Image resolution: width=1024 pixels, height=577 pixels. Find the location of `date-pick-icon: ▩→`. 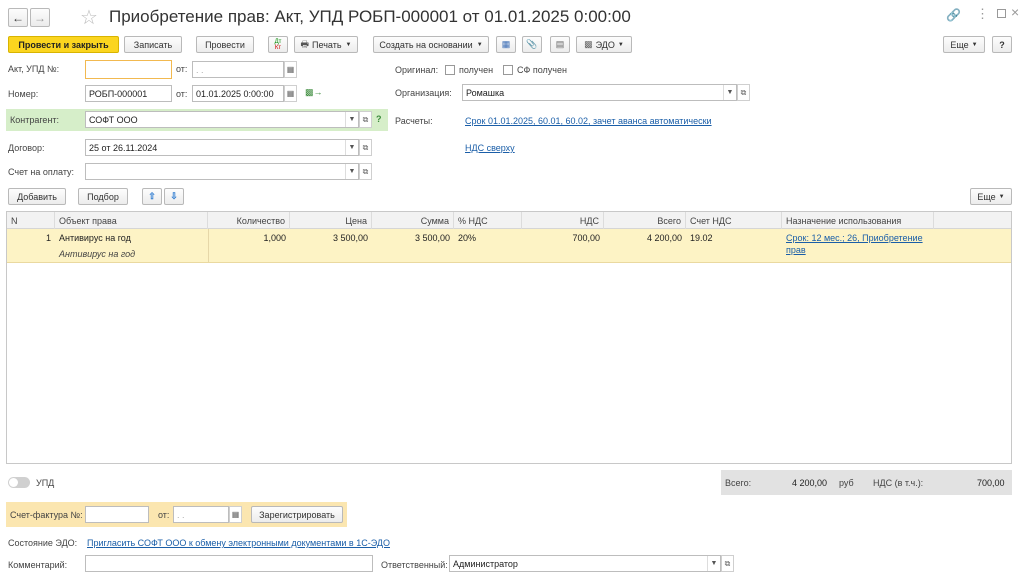

date-pick-icon: ▩→ is located at coordinates (314, 92).